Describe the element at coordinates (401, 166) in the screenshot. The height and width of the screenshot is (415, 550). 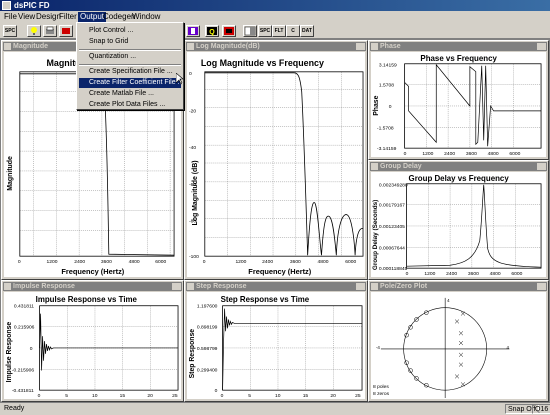
I see `group-delay-window-title-text: Group Delay` at that location.